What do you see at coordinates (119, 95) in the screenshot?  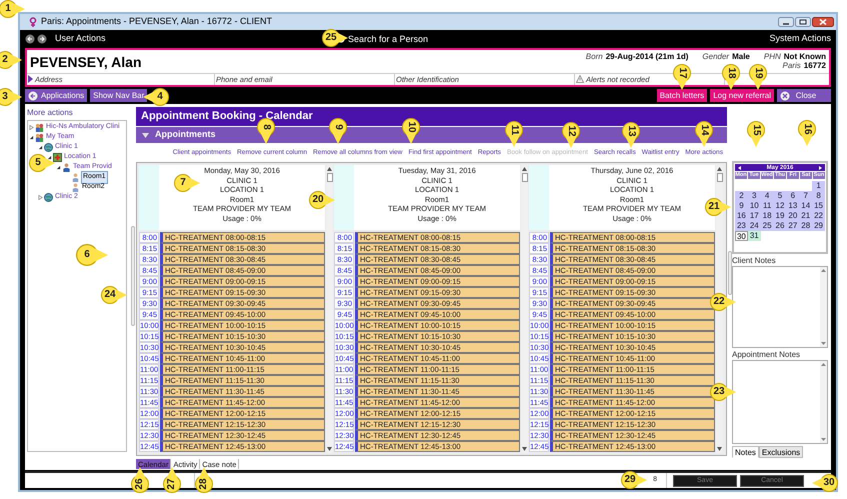 I see `nav-button: Show Nav Bar` at bounding box center [119, 95].